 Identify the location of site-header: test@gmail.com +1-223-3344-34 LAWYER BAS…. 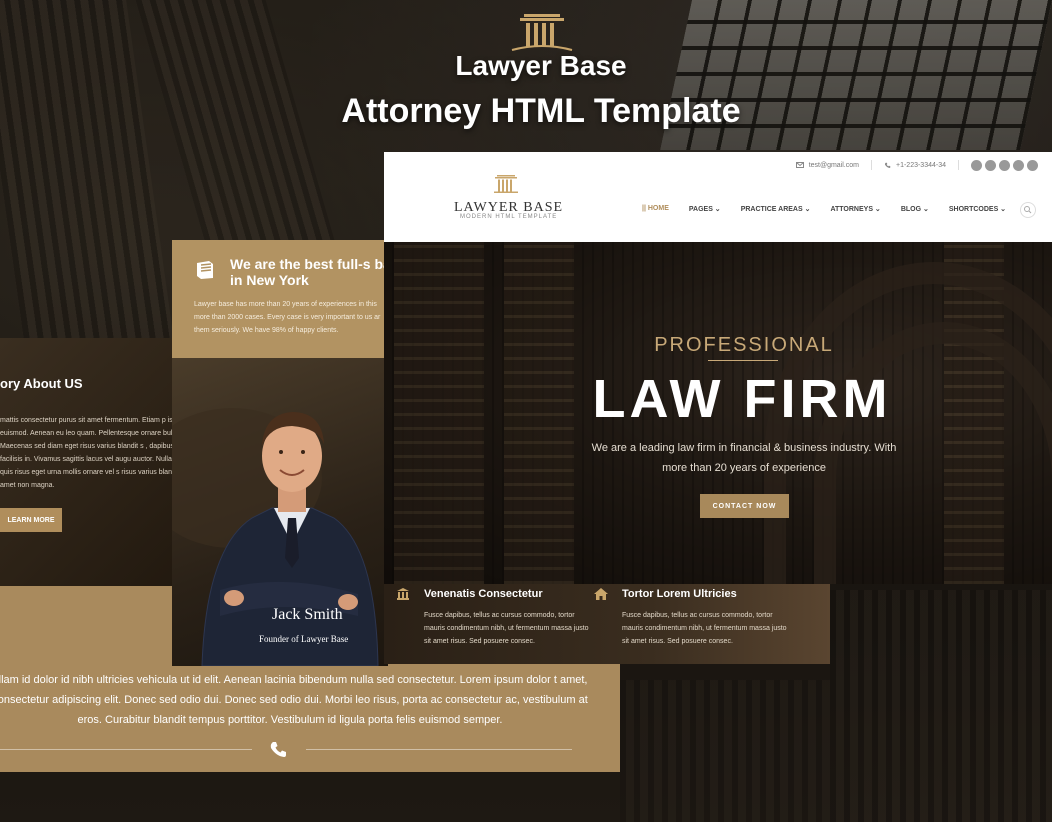
(718, 197).